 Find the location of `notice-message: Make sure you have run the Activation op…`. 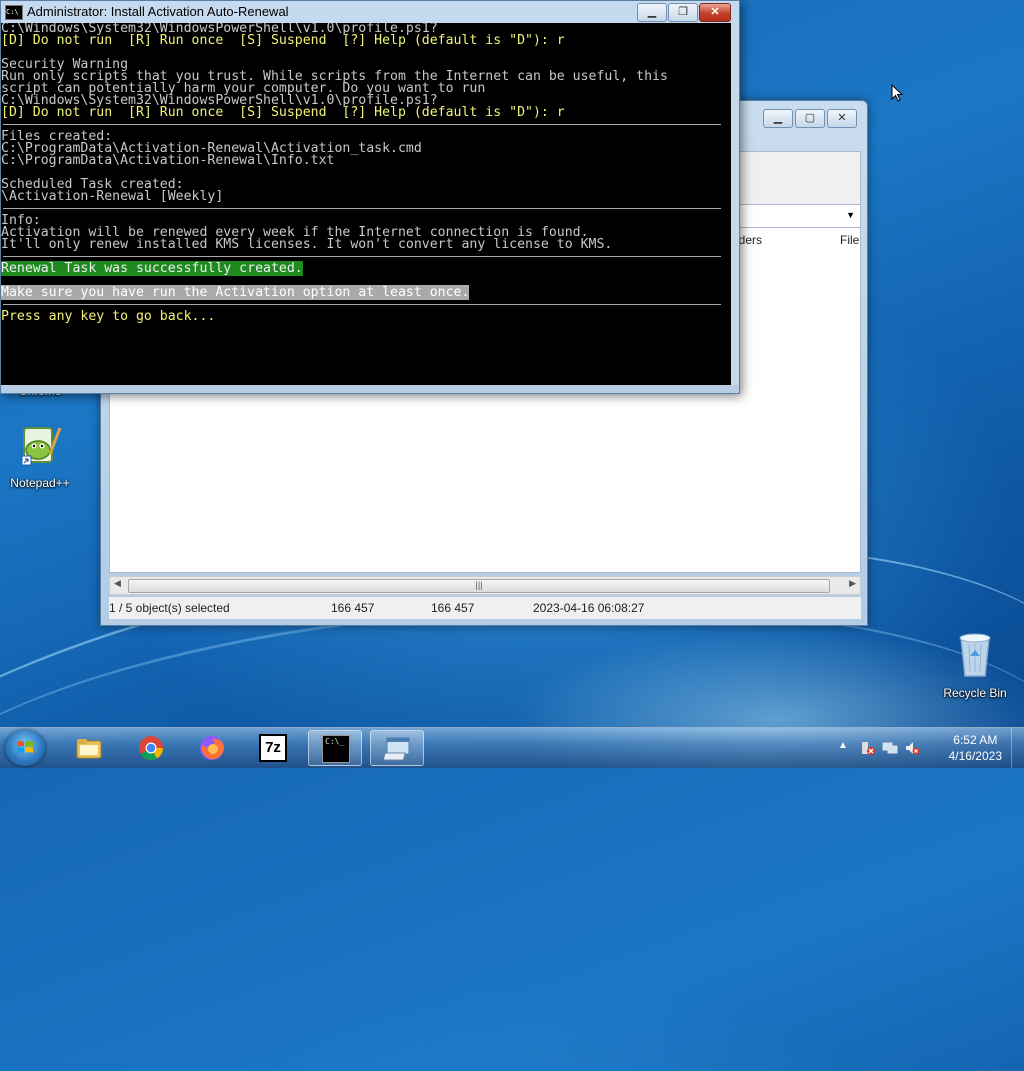

notice-message: Make sure you have run the Activation op… is located at coordinates (235, 292).